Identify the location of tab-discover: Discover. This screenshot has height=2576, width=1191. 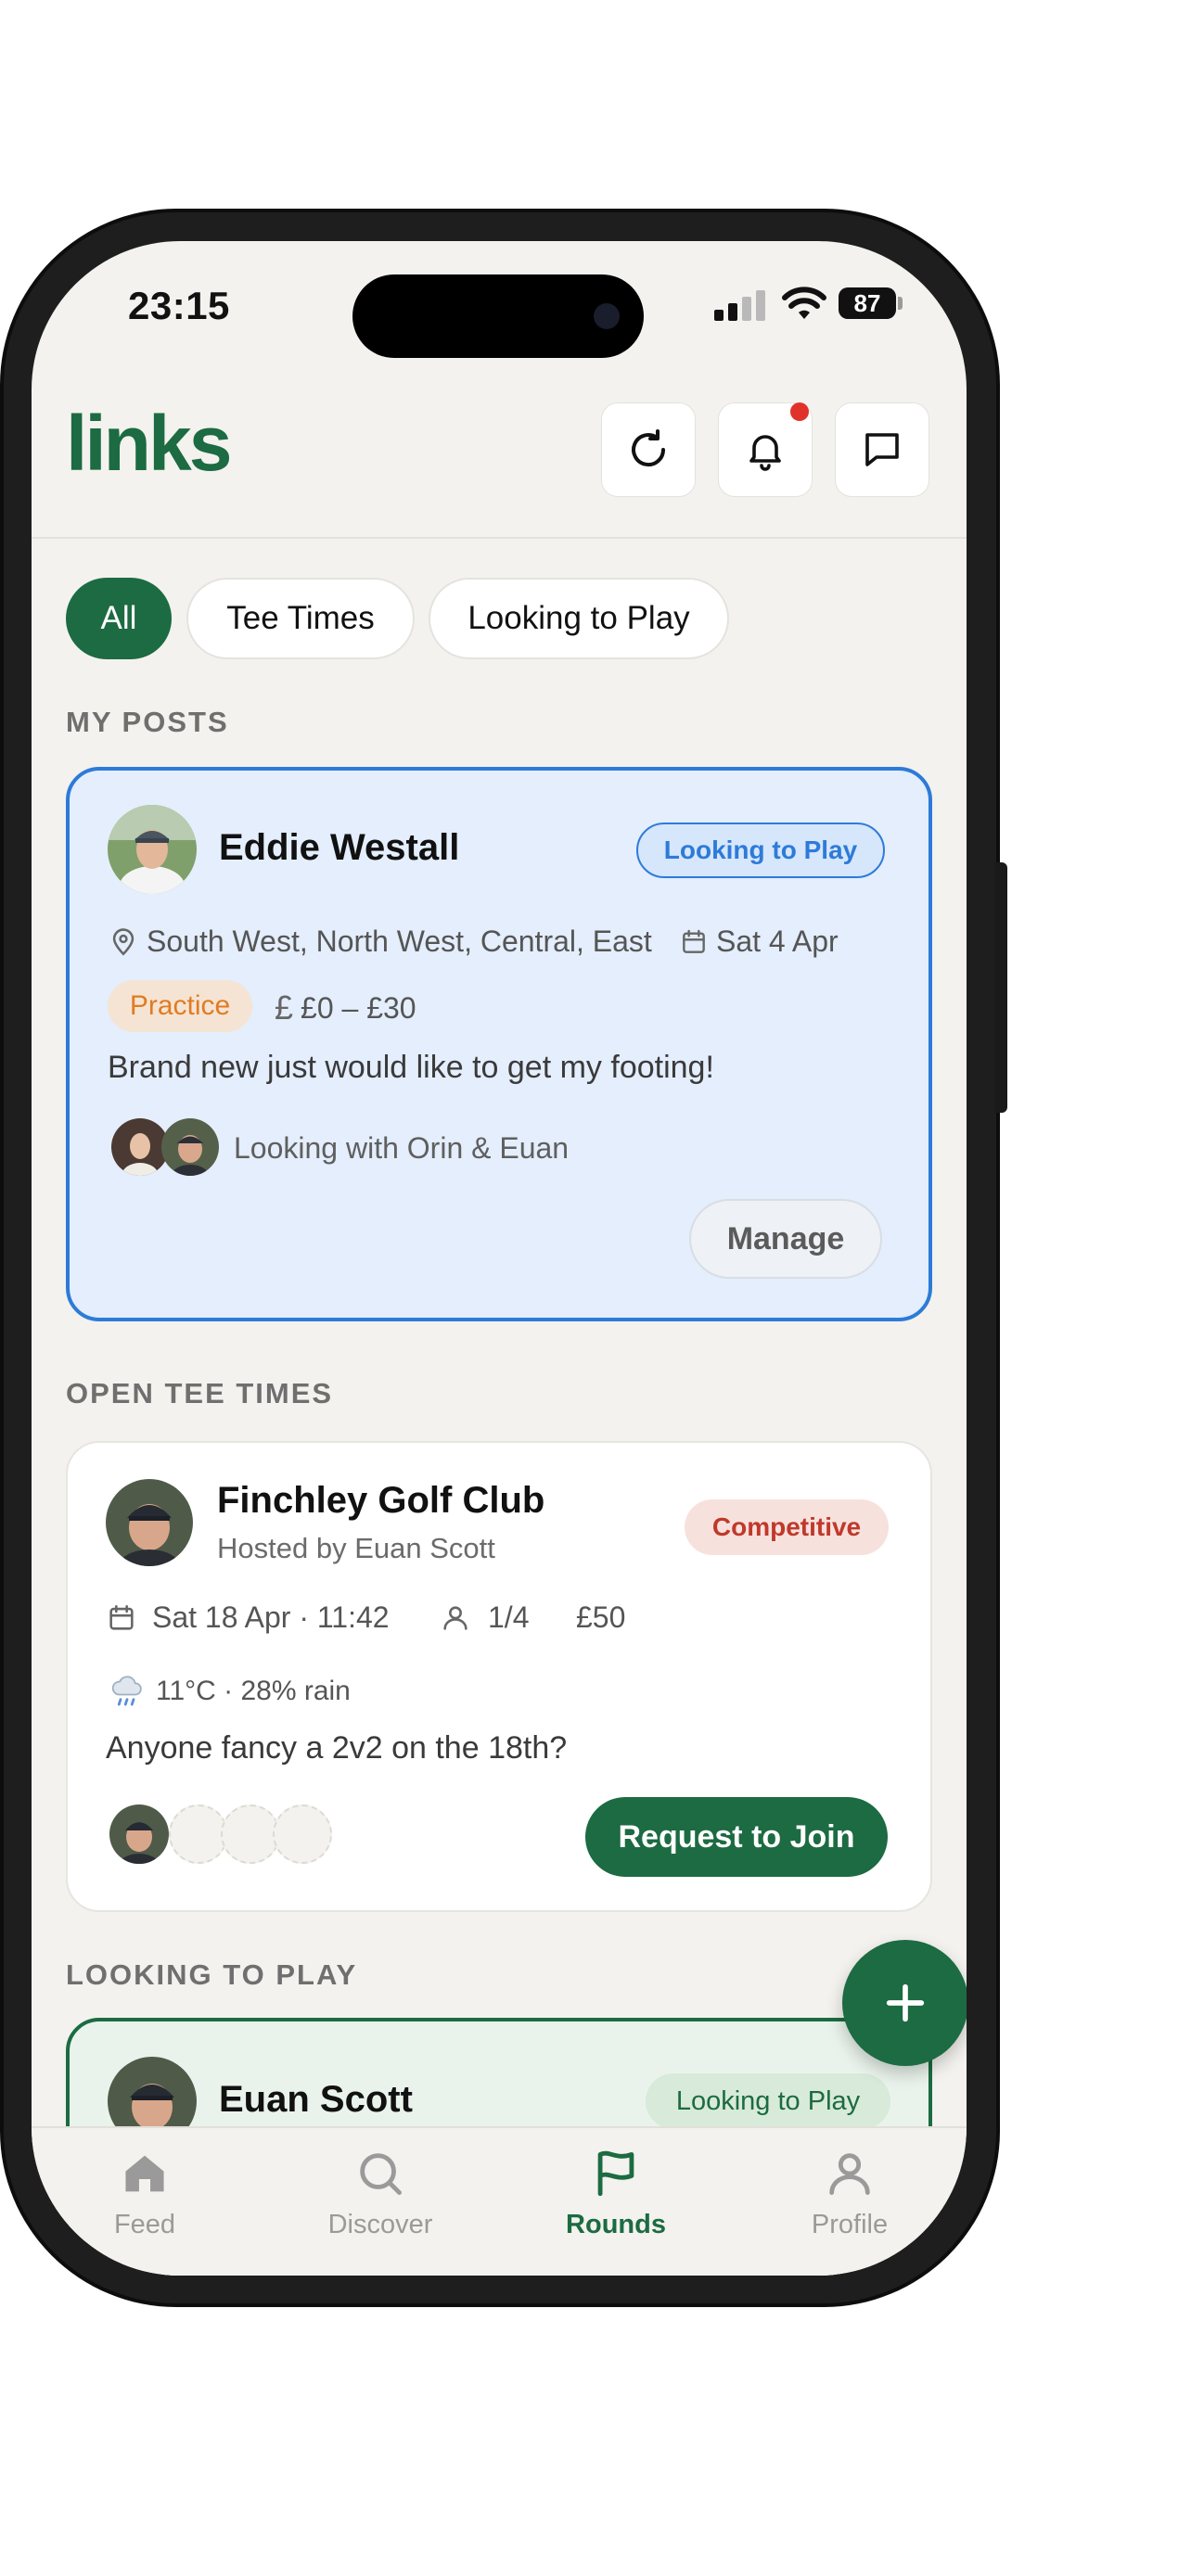
(380, 2193).